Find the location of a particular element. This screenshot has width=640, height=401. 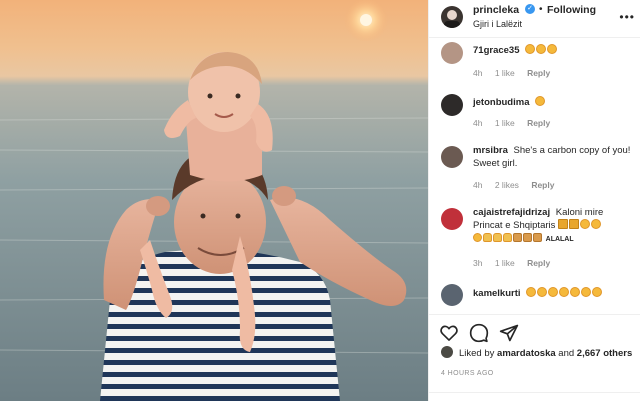

liked-by-user: amardatoska is located at coordinates (526, 353).